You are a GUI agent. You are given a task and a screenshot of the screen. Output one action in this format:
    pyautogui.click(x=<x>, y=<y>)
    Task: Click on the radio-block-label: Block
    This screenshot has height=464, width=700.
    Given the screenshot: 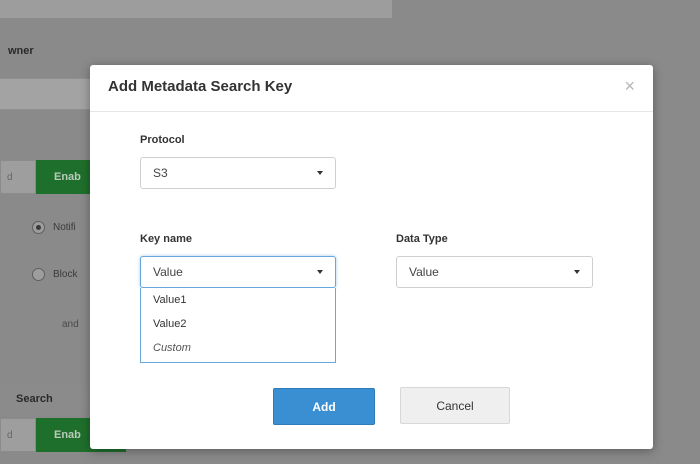 What is the action you would take?
    pyautogui.click(x=65, y=274)
    